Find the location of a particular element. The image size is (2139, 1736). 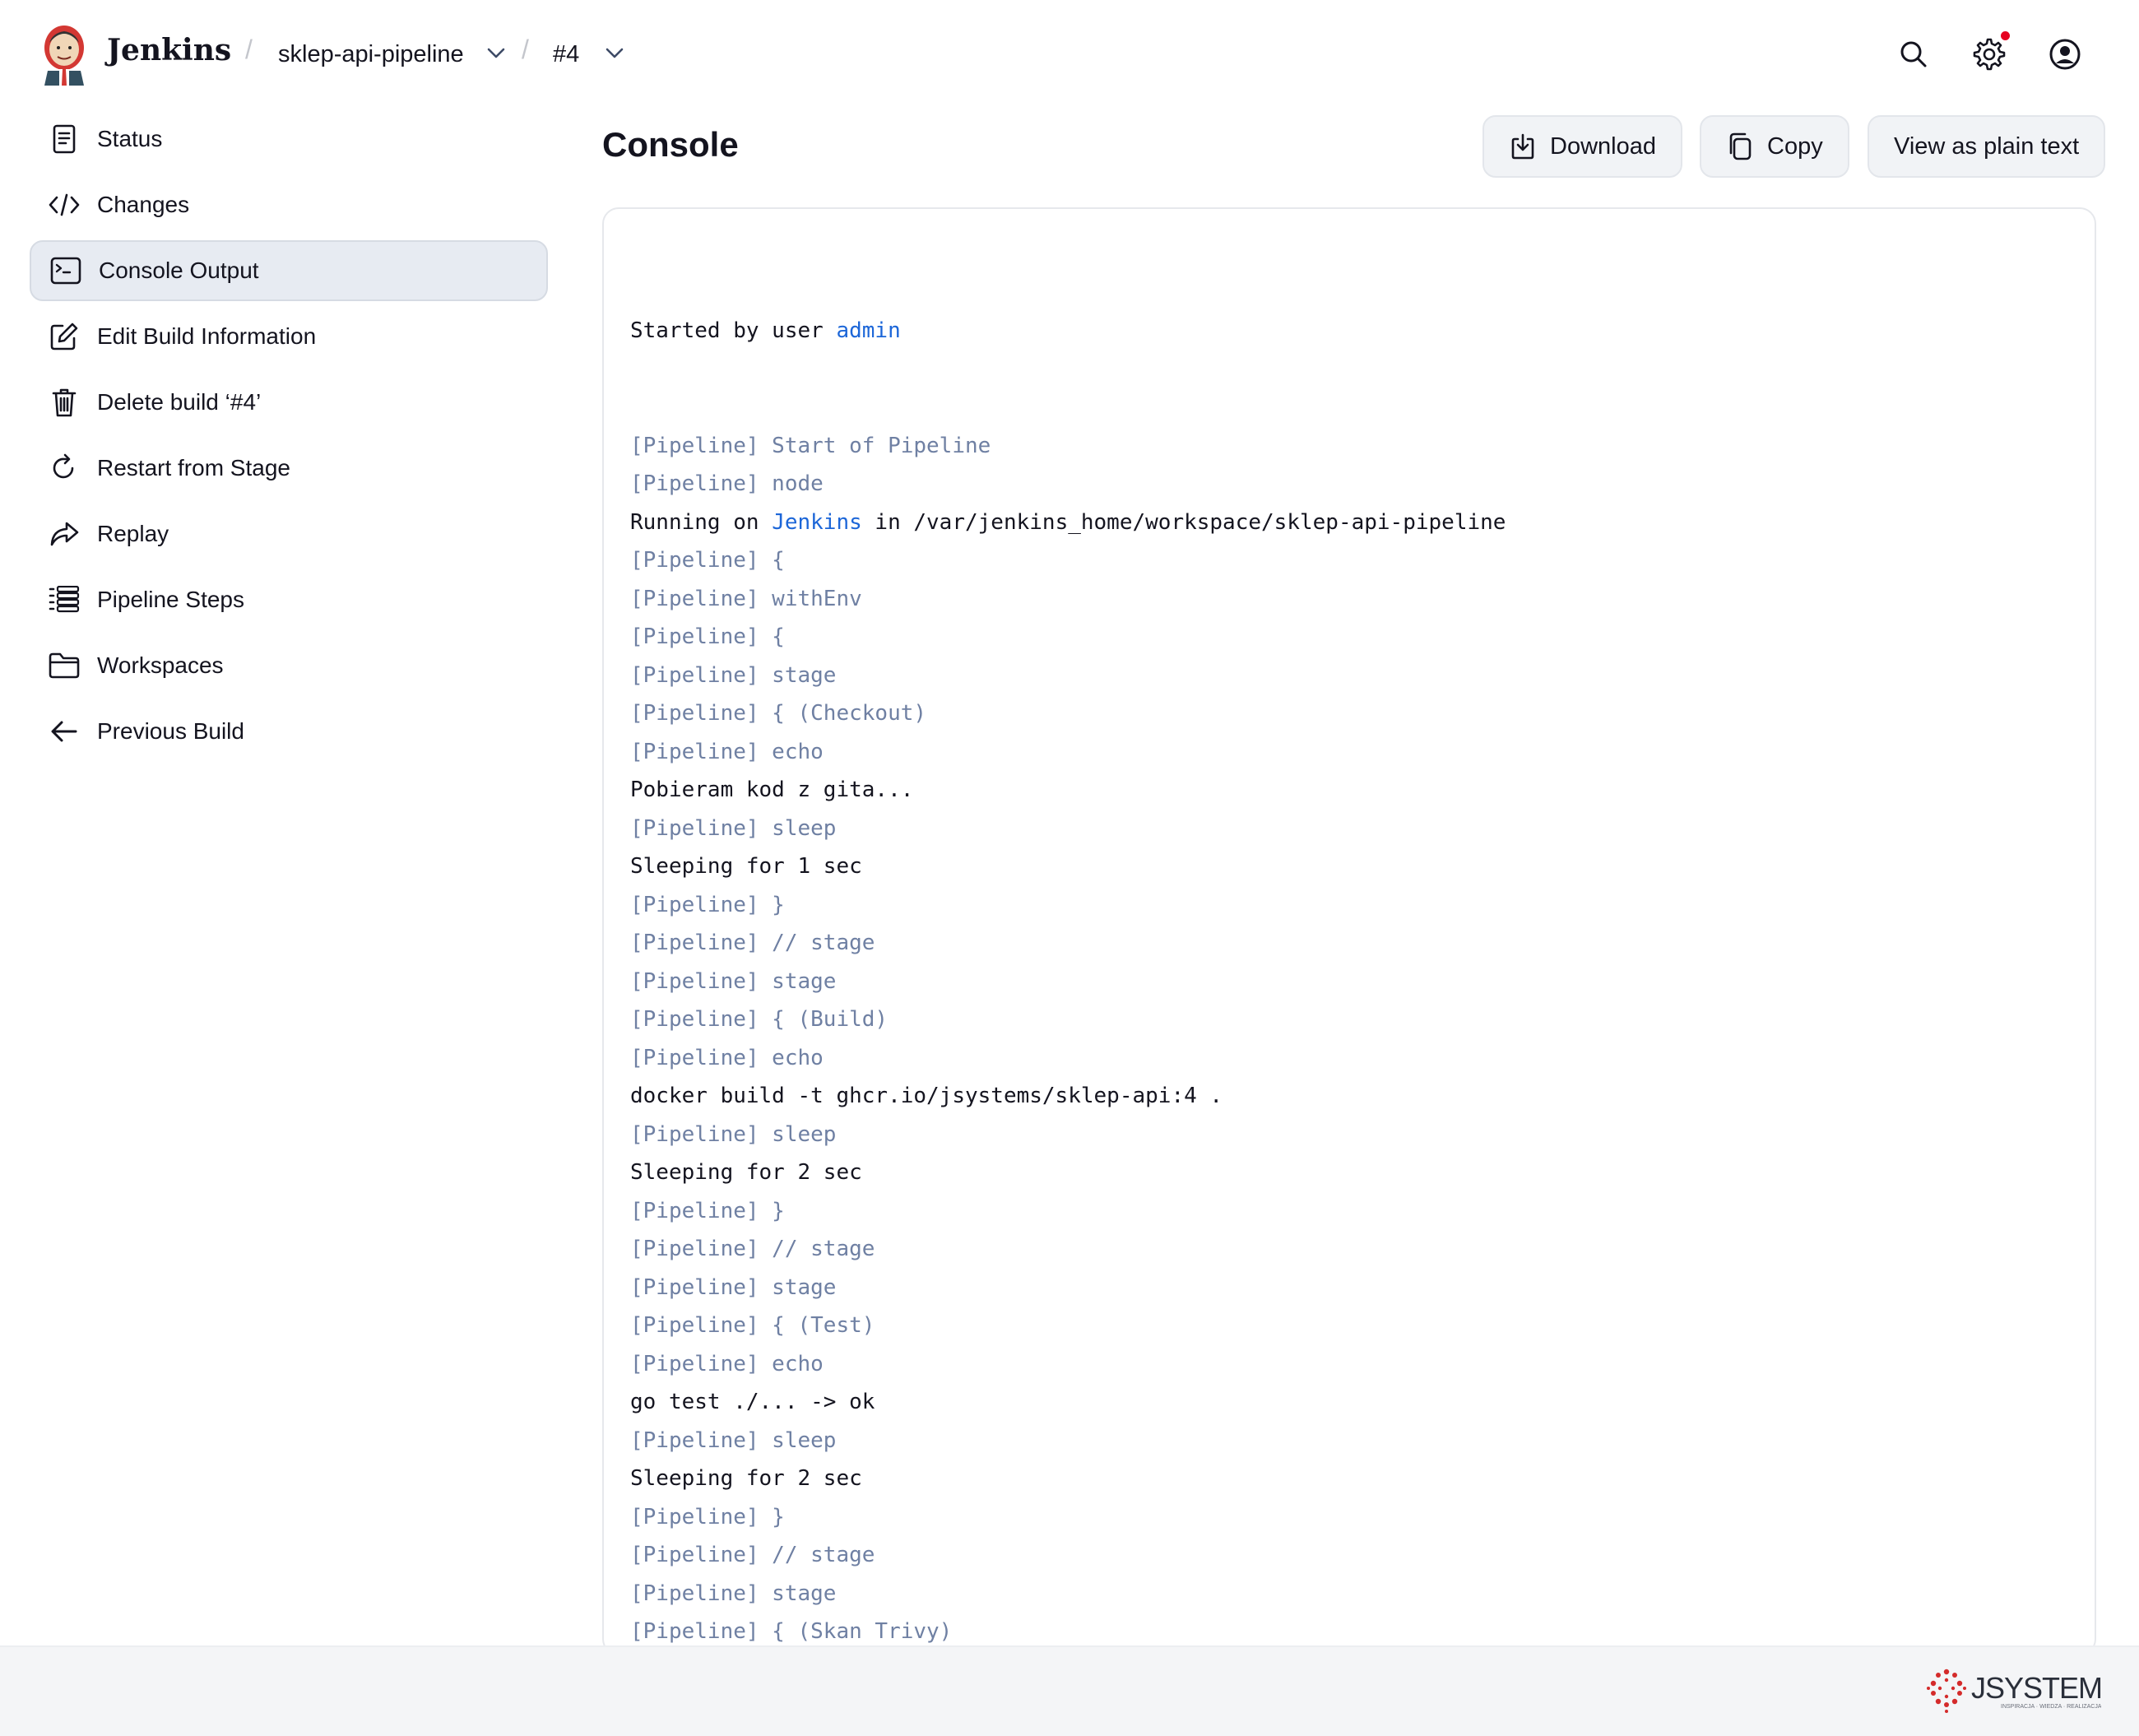

edit-icon is located at coordinates (65, 336).